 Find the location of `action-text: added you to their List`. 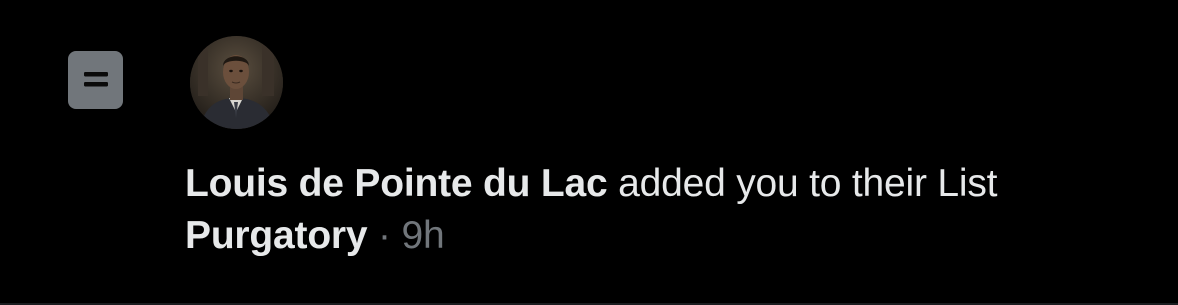

action-text: added you to their List is located at coordinates (808, 183).